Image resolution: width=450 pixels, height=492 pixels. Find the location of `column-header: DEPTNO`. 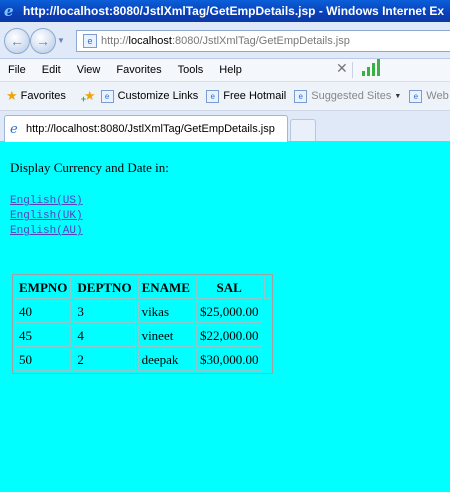

column-header: DEPTNO is located at coordinates (104, 288).